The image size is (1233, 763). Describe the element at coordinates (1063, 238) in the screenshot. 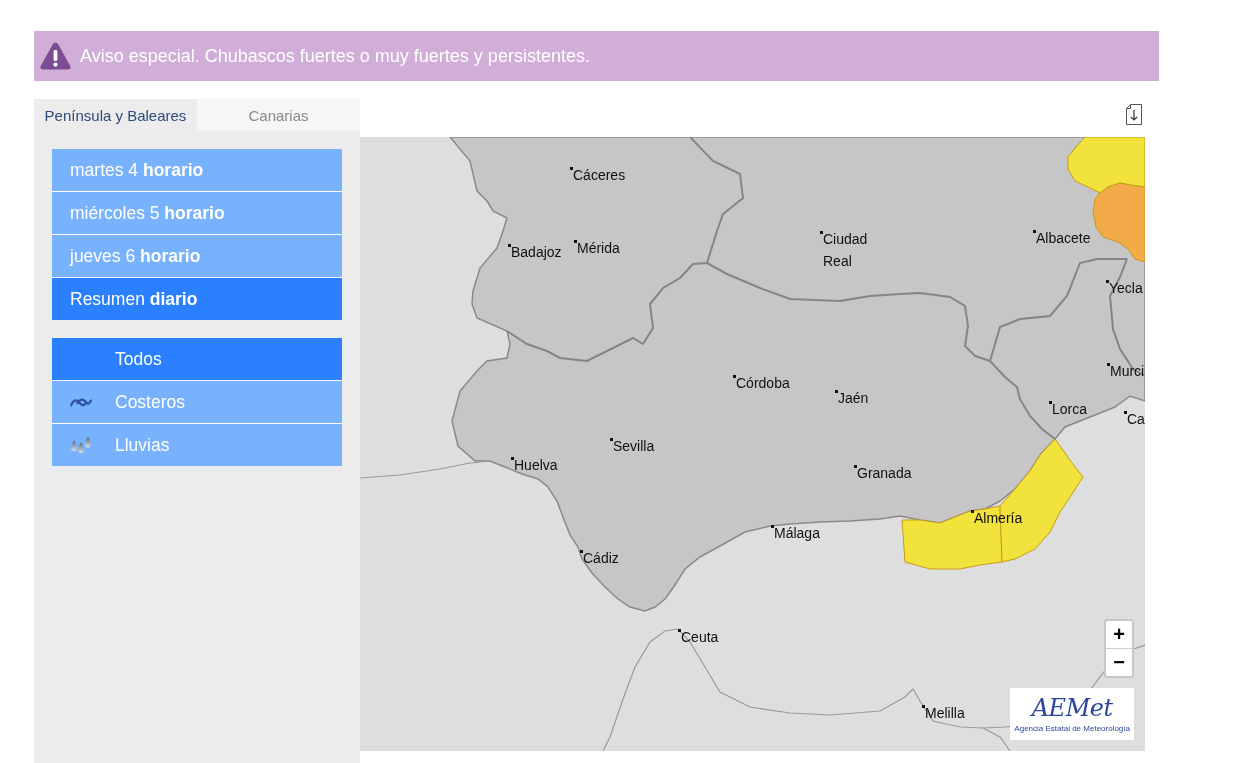

I see `city-label: Albacete` at that location.